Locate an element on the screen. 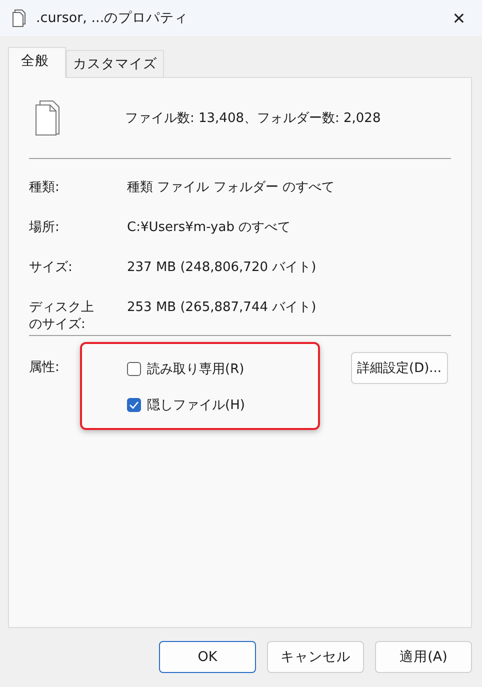  checkbox: 隠しファイル(H) is located at coordinates (239, 405).